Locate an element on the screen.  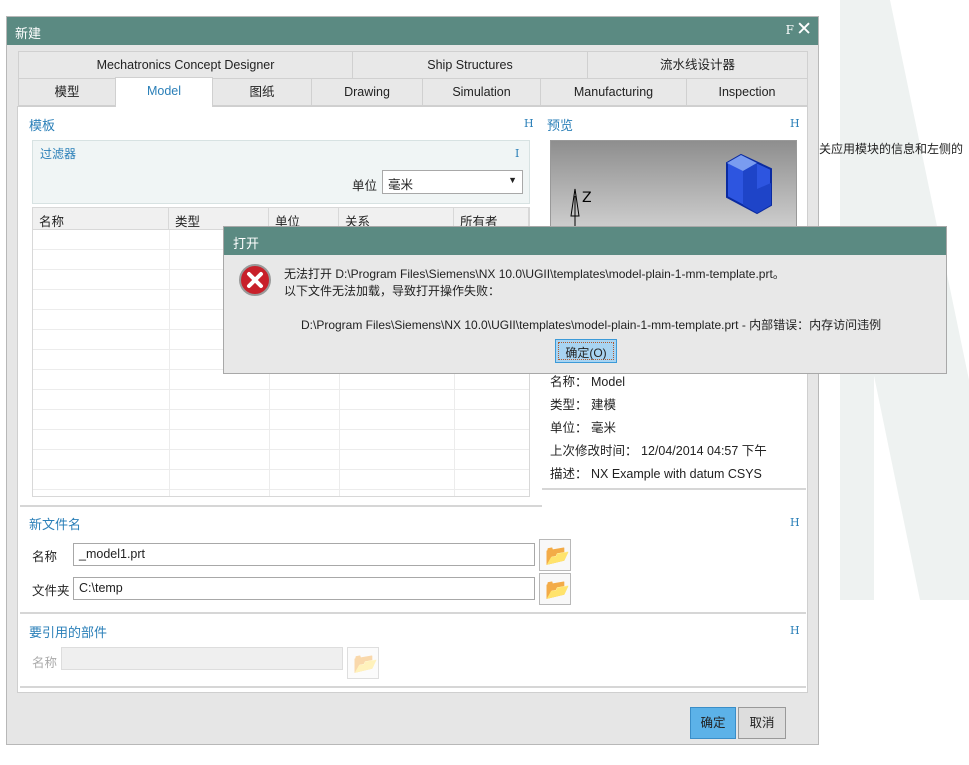
tab-drawing-cn: 图纸 is located at coordinates (262, 92).